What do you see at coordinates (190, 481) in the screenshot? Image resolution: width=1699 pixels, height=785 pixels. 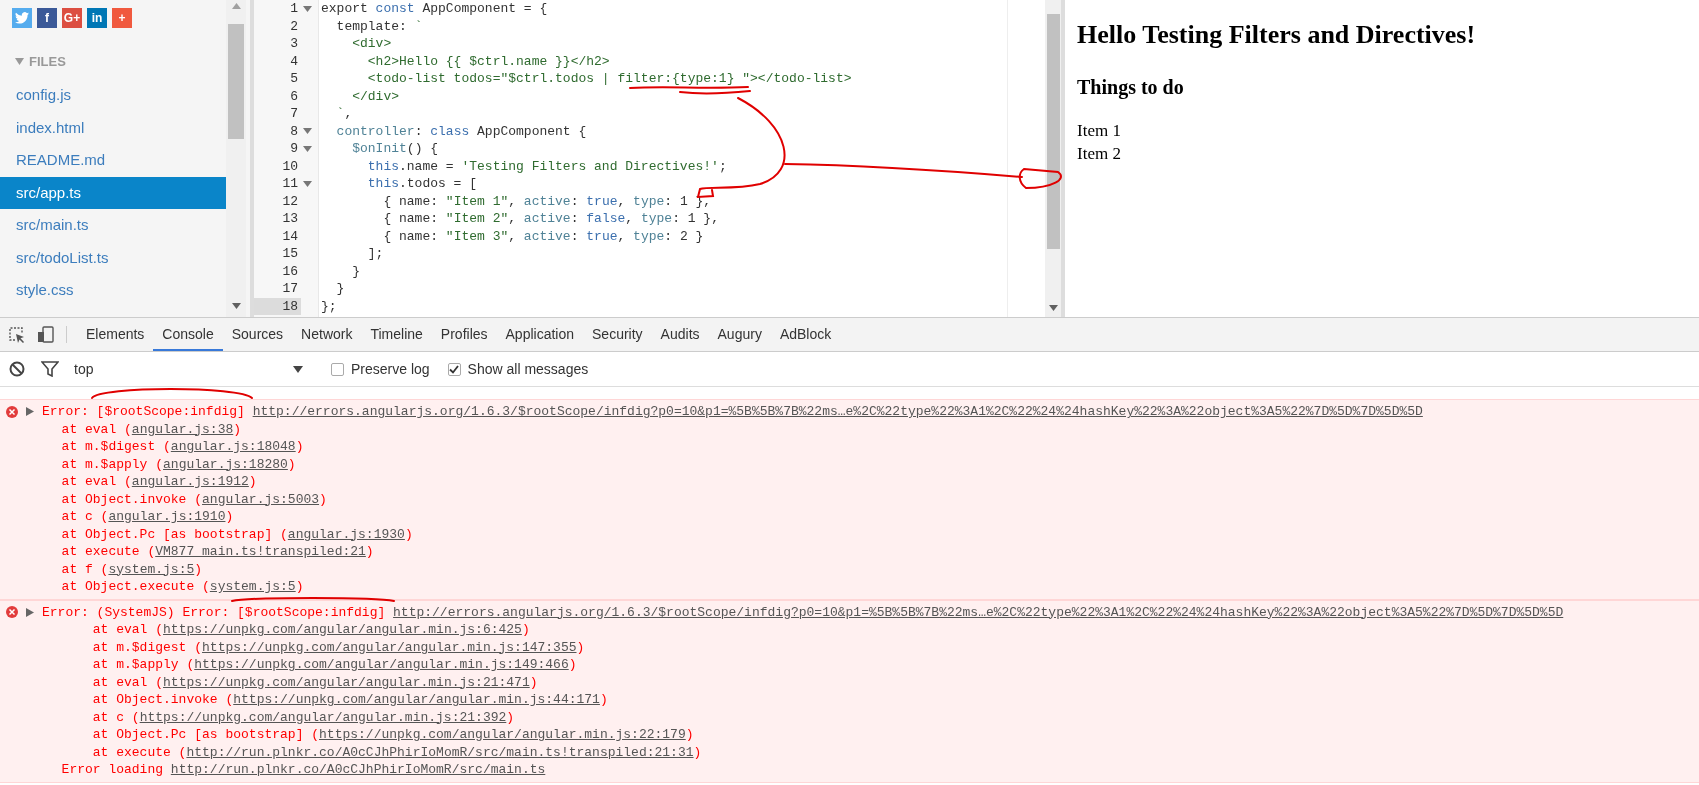 I see `source-link: angular.js:1912` at bounding box center [190, 481].